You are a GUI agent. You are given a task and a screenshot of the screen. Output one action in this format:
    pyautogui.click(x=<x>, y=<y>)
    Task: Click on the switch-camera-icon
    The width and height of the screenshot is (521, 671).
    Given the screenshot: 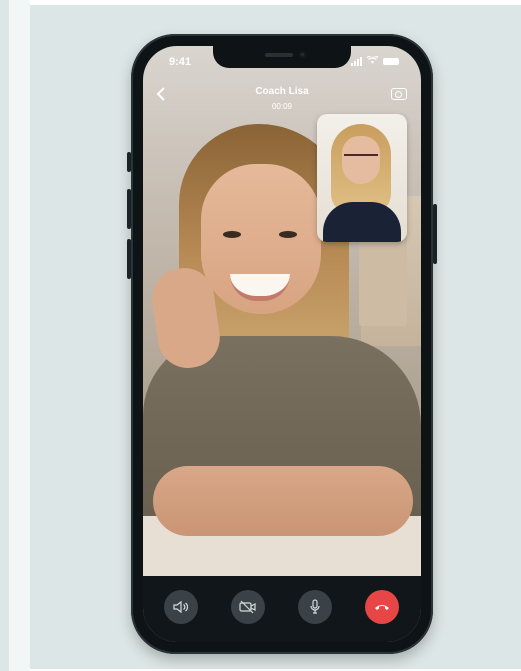 What is the action you would take?
    pyautogui.click(x=399, y=94)
    